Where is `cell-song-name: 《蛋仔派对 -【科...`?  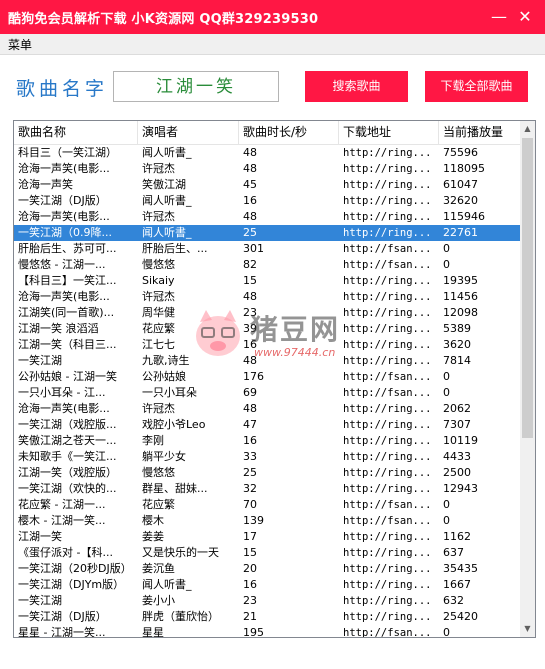 cell-song-name: 《蛋仔派对 -【科... is located at coordinates (65, 552).